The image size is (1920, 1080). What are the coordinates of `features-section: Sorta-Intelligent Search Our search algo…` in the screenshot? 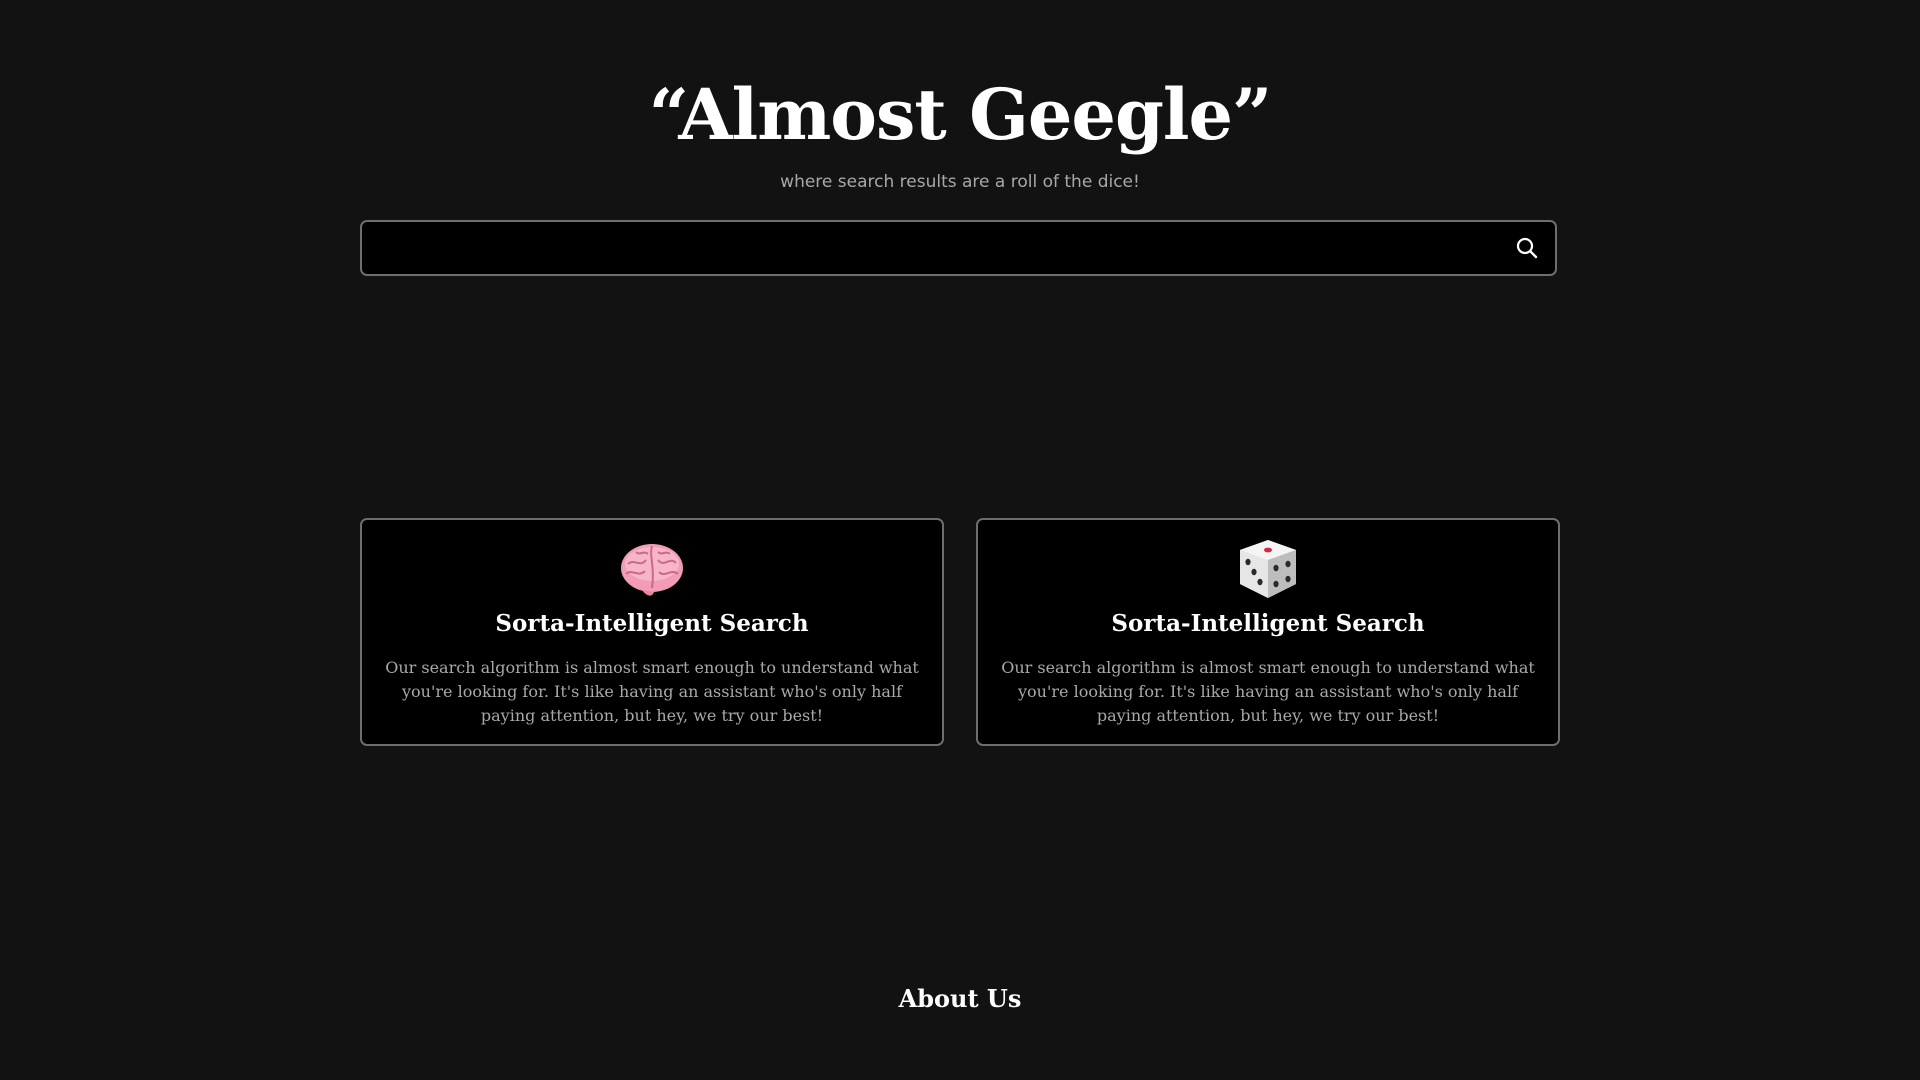 It's located at (960, 632).